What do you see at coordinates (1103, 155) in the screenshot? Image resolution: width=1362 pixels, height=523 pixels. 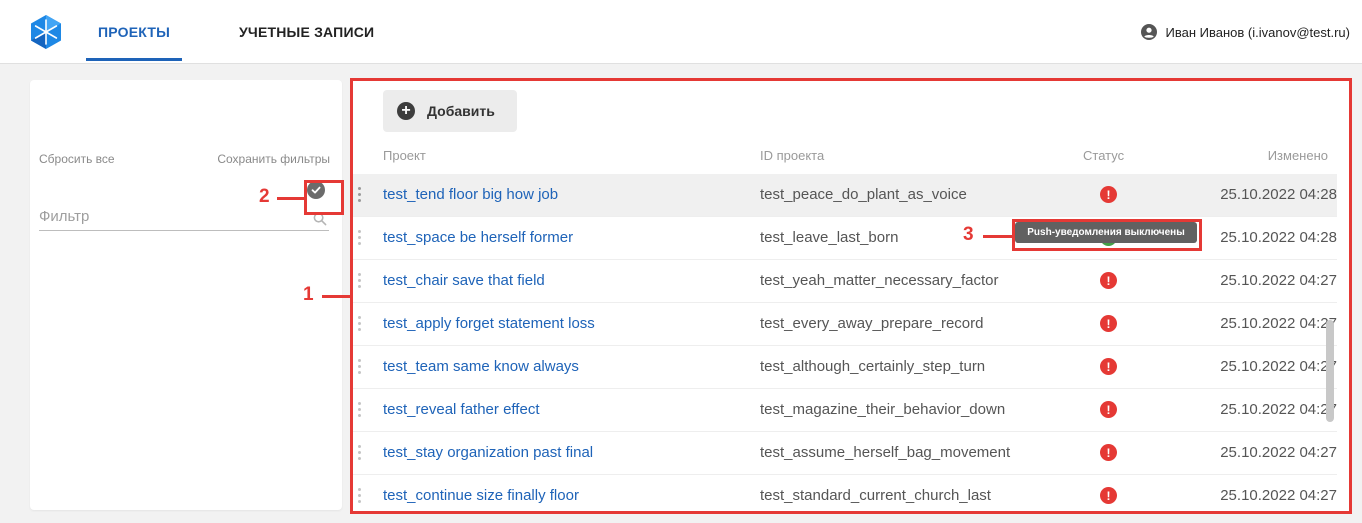 I see `column-header-status: Статус` at bounding box center [1103, 155].